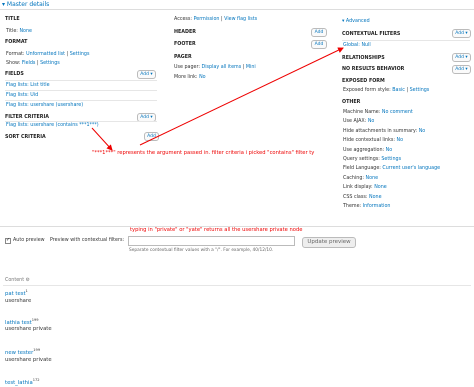  I want to click on contextual-filters-label: Preview with contextual filters:, so click(87, 240).